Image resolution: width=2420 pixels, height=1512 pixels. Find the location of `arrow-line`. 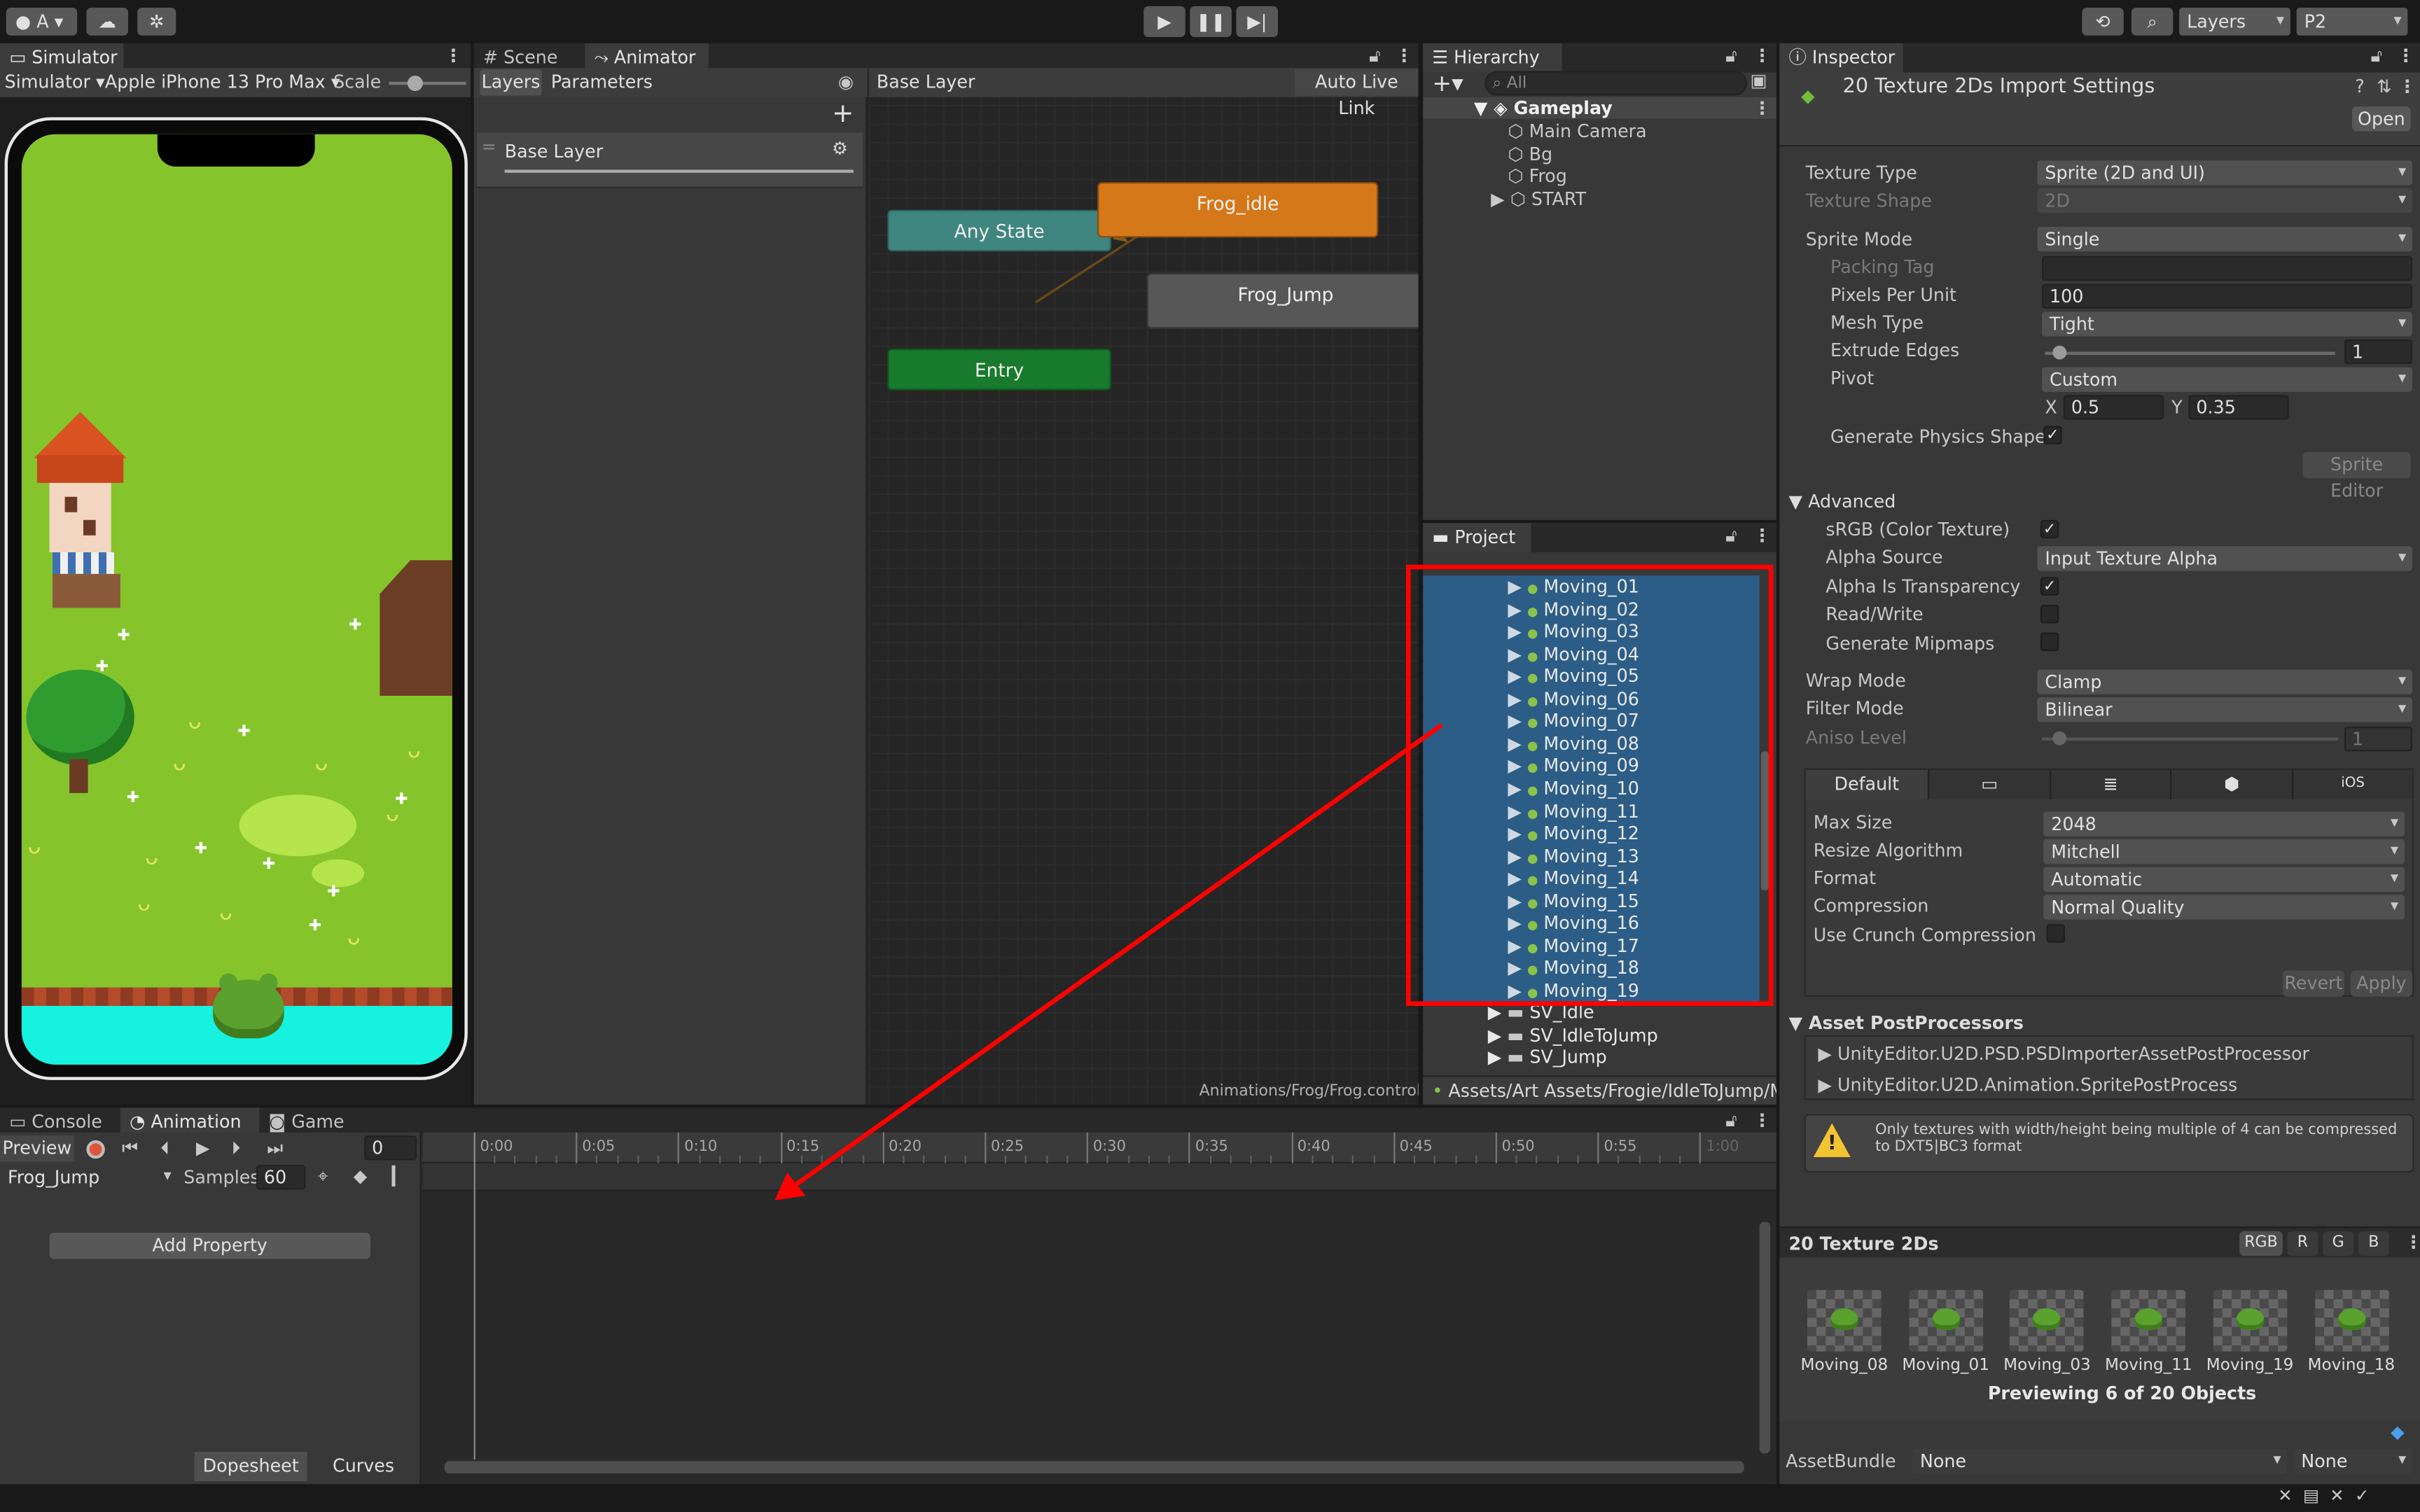

arrow-line is located at coordinates (1117, 956).